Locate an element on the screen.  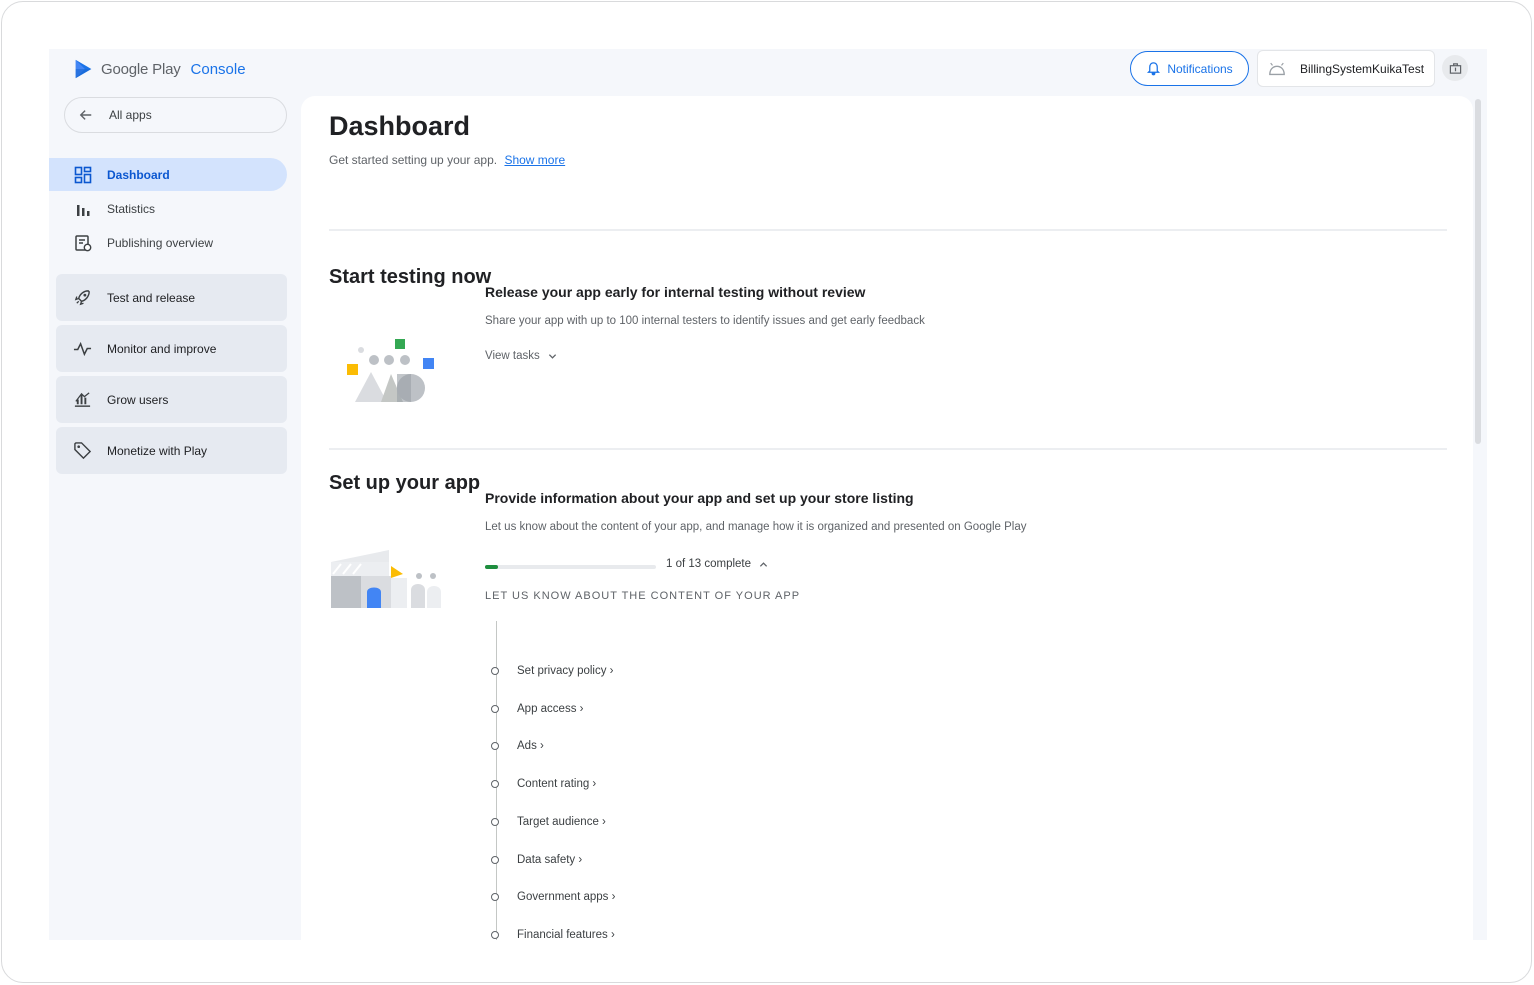
sidebar-item-label: Publishing overview is located at coordinates (160, 242).